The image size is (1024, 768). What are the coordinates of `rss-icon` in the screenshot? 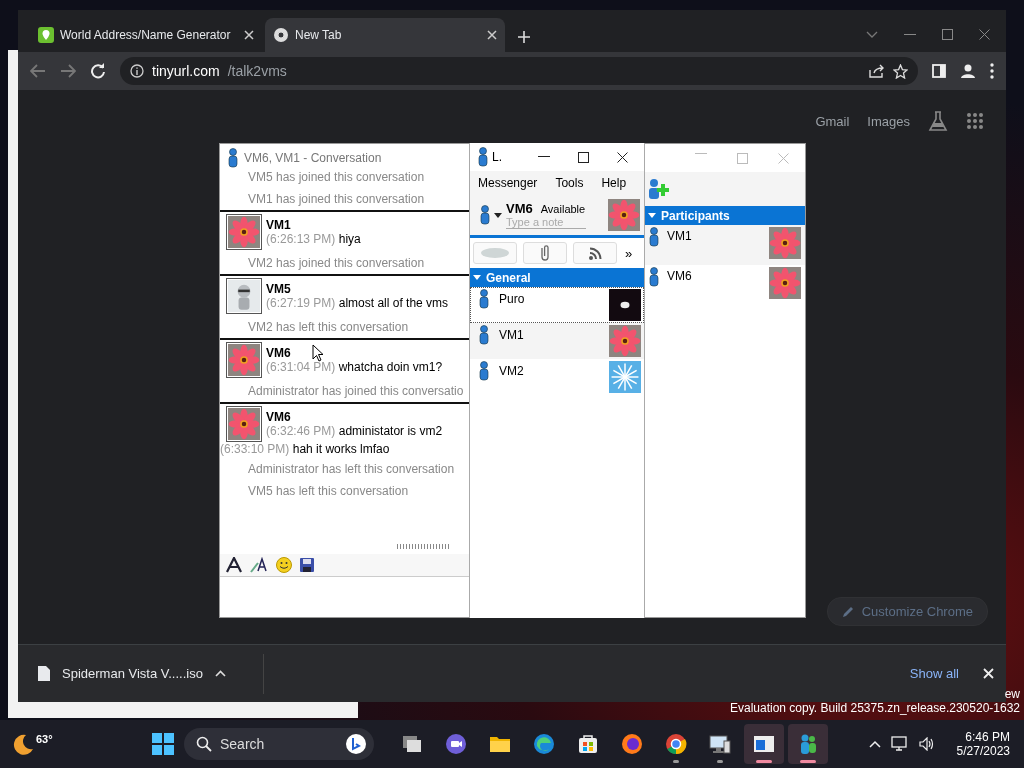 It's located at (595, 253).